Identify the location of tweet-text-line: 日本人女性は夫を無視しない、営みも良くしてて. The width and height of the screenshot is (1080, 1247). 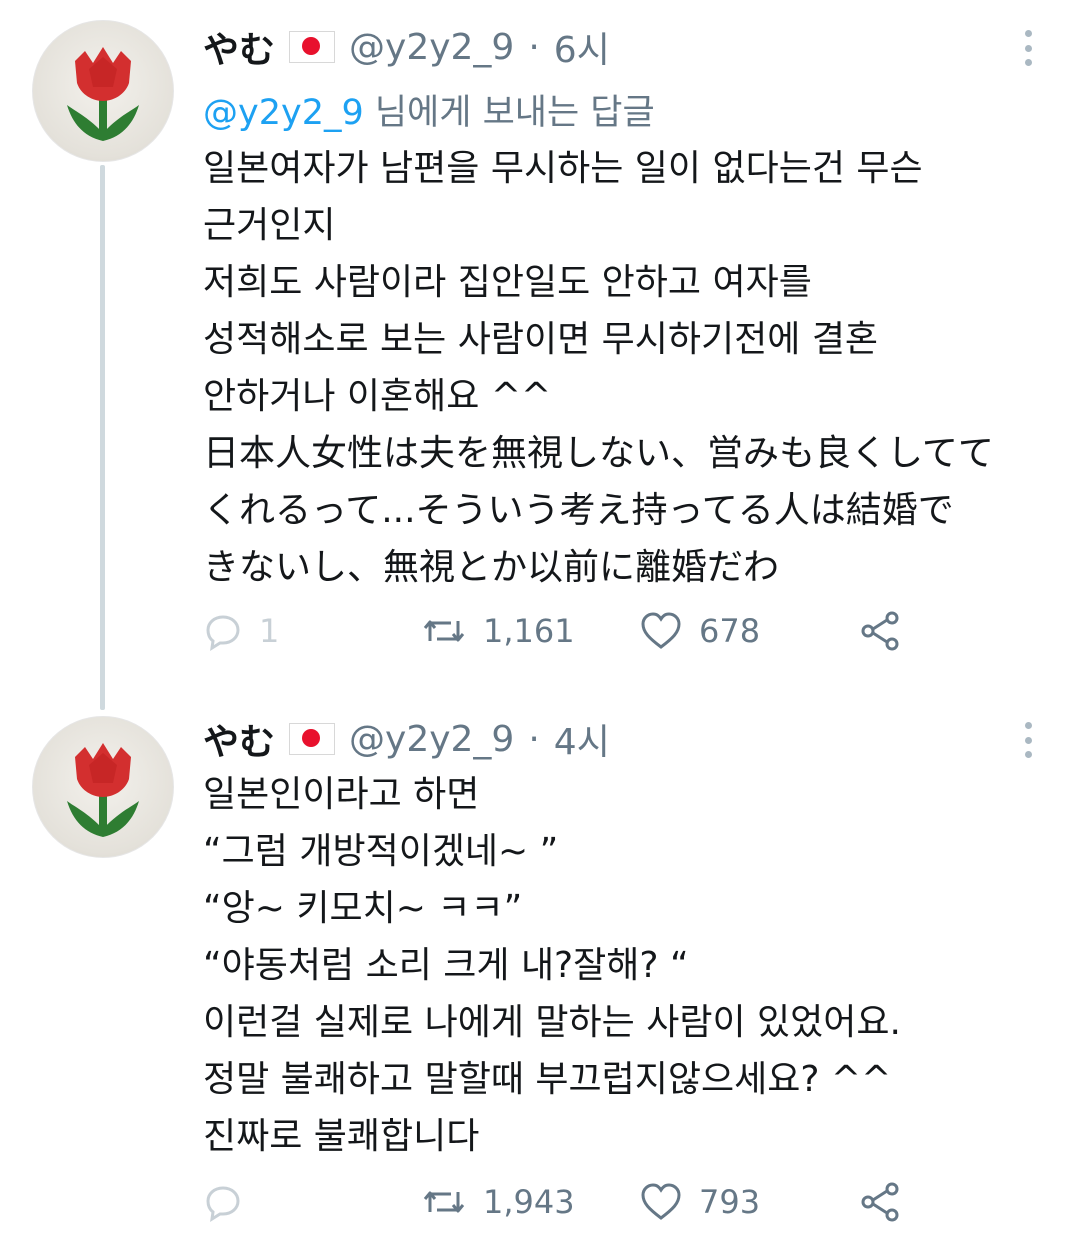
(598, 453).